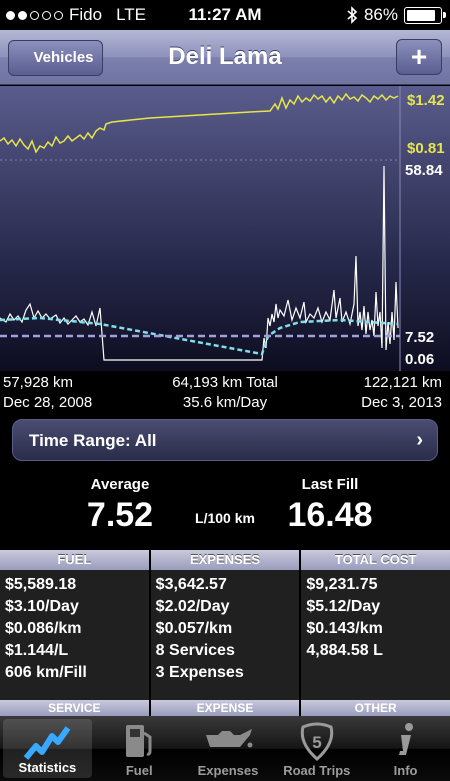 This screenshot has width=450, height=781. What do you see at coordinates (225, 15) in the screenshot?
I see `status-bar: Fido LTE 11:27 AM 86%` at bounding box center [225, 15].